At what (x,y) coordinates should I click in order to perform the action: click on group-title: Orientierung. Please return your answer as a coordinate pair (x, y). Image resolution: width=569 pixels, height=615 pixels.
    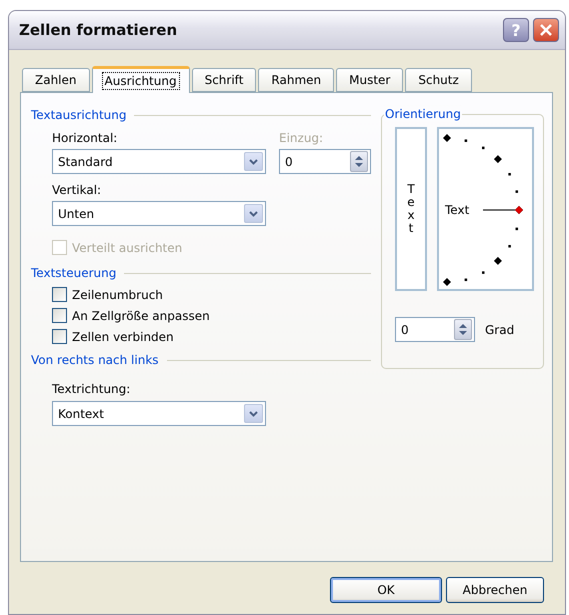
    Looking at the image, I should click on (423, 114).